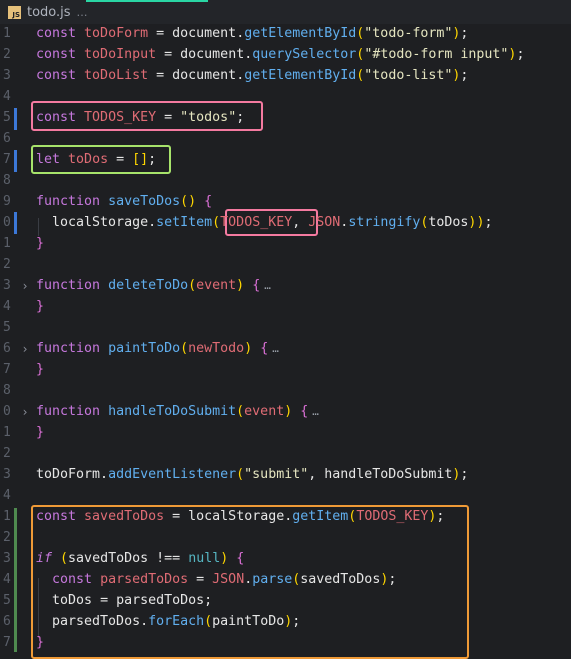 The image size is (571, 659). I want to click on tab-accent-bar, so click(147, 1).